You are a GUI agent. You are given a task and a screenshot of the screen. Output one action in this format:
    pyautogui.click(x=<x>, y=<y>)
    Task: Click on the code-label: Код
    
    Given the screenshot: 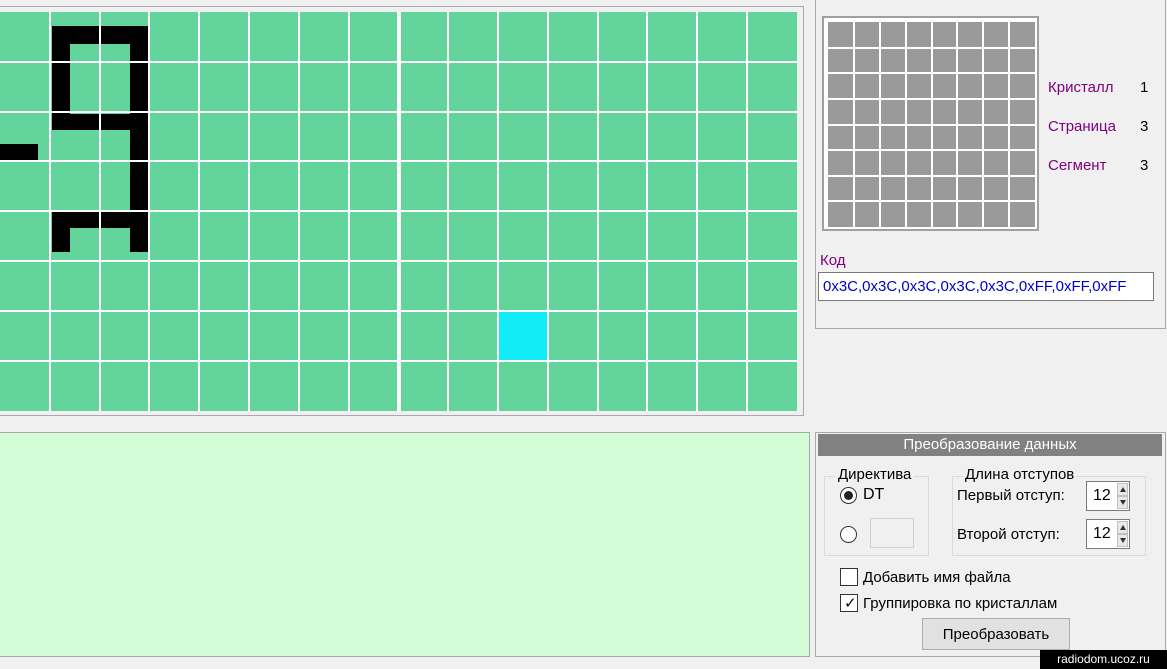 What is the action you would take?
    pyautogui.click(x=833, y=260)
    